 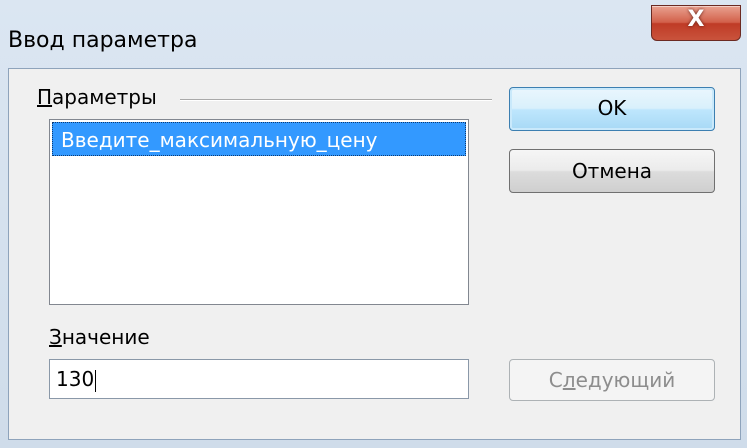 I want to click on close-icon: X, so click(x=696, y=19).